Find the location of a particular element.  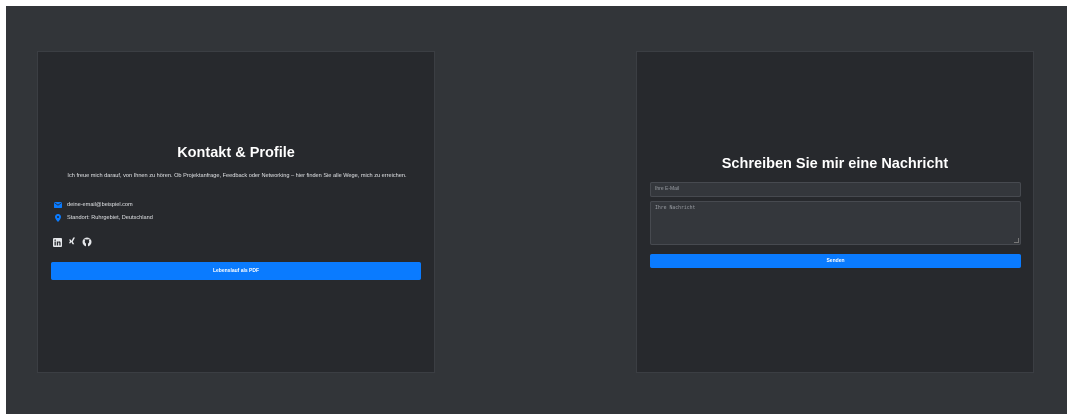

envelope-icon is located at coordinates (58, 205).